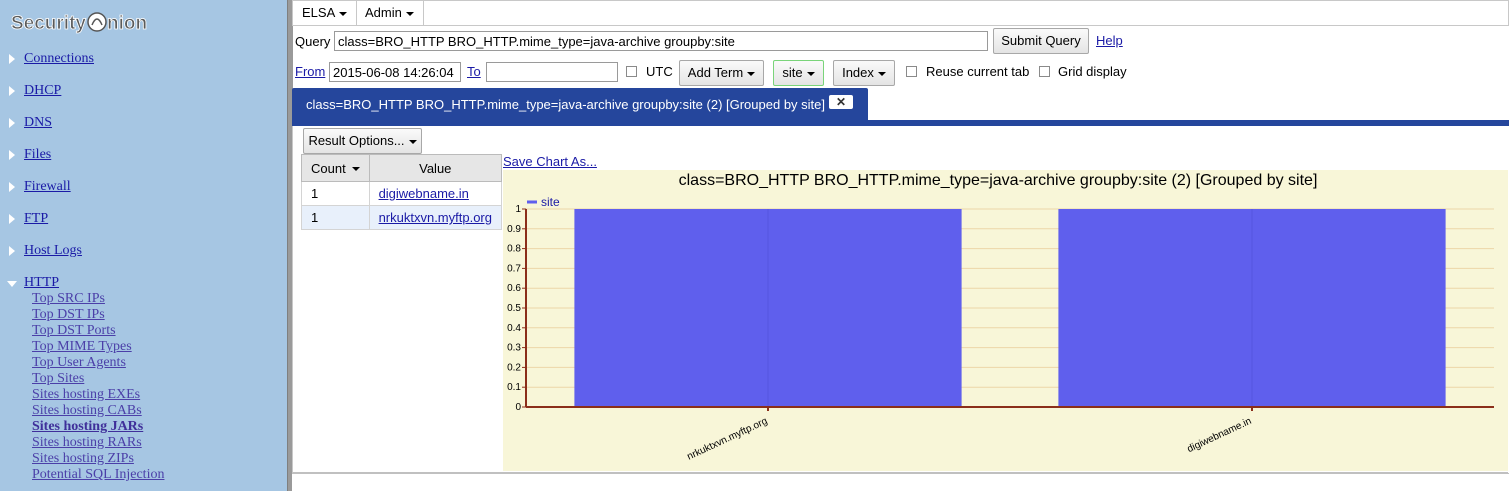 The height and width of the screenshot is (492, 1509). I want to click on y-tick-label: 0.5, so click(514, 308).